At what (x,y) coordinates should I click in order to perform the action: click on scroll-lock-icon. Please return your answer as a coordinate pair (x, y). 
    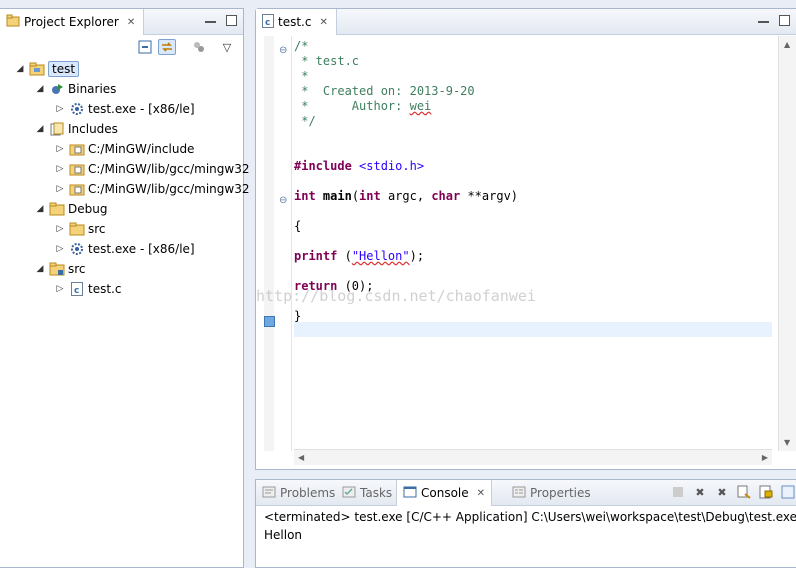
    Looking at the image, I should click on (766, 492).